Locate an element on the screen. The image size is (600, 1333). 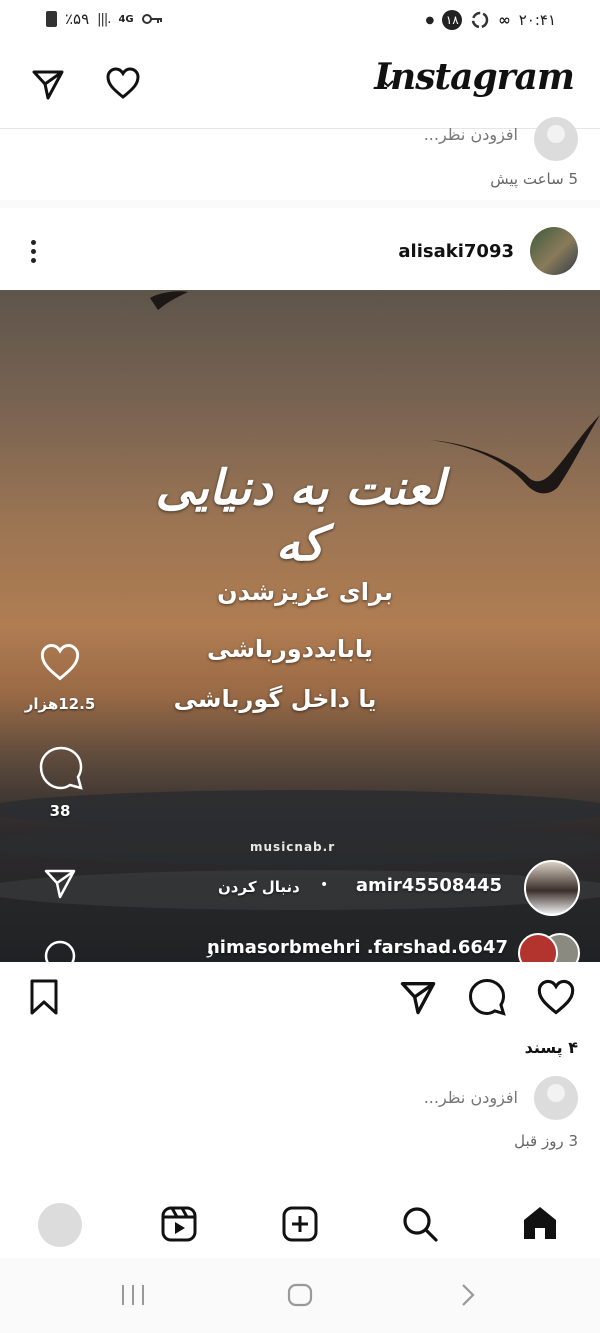
status-bar: ٪۵۹ |||. 4G ● ۱۸ ∞ ۲۰:۴۱ is located at coordinates (300, 22).